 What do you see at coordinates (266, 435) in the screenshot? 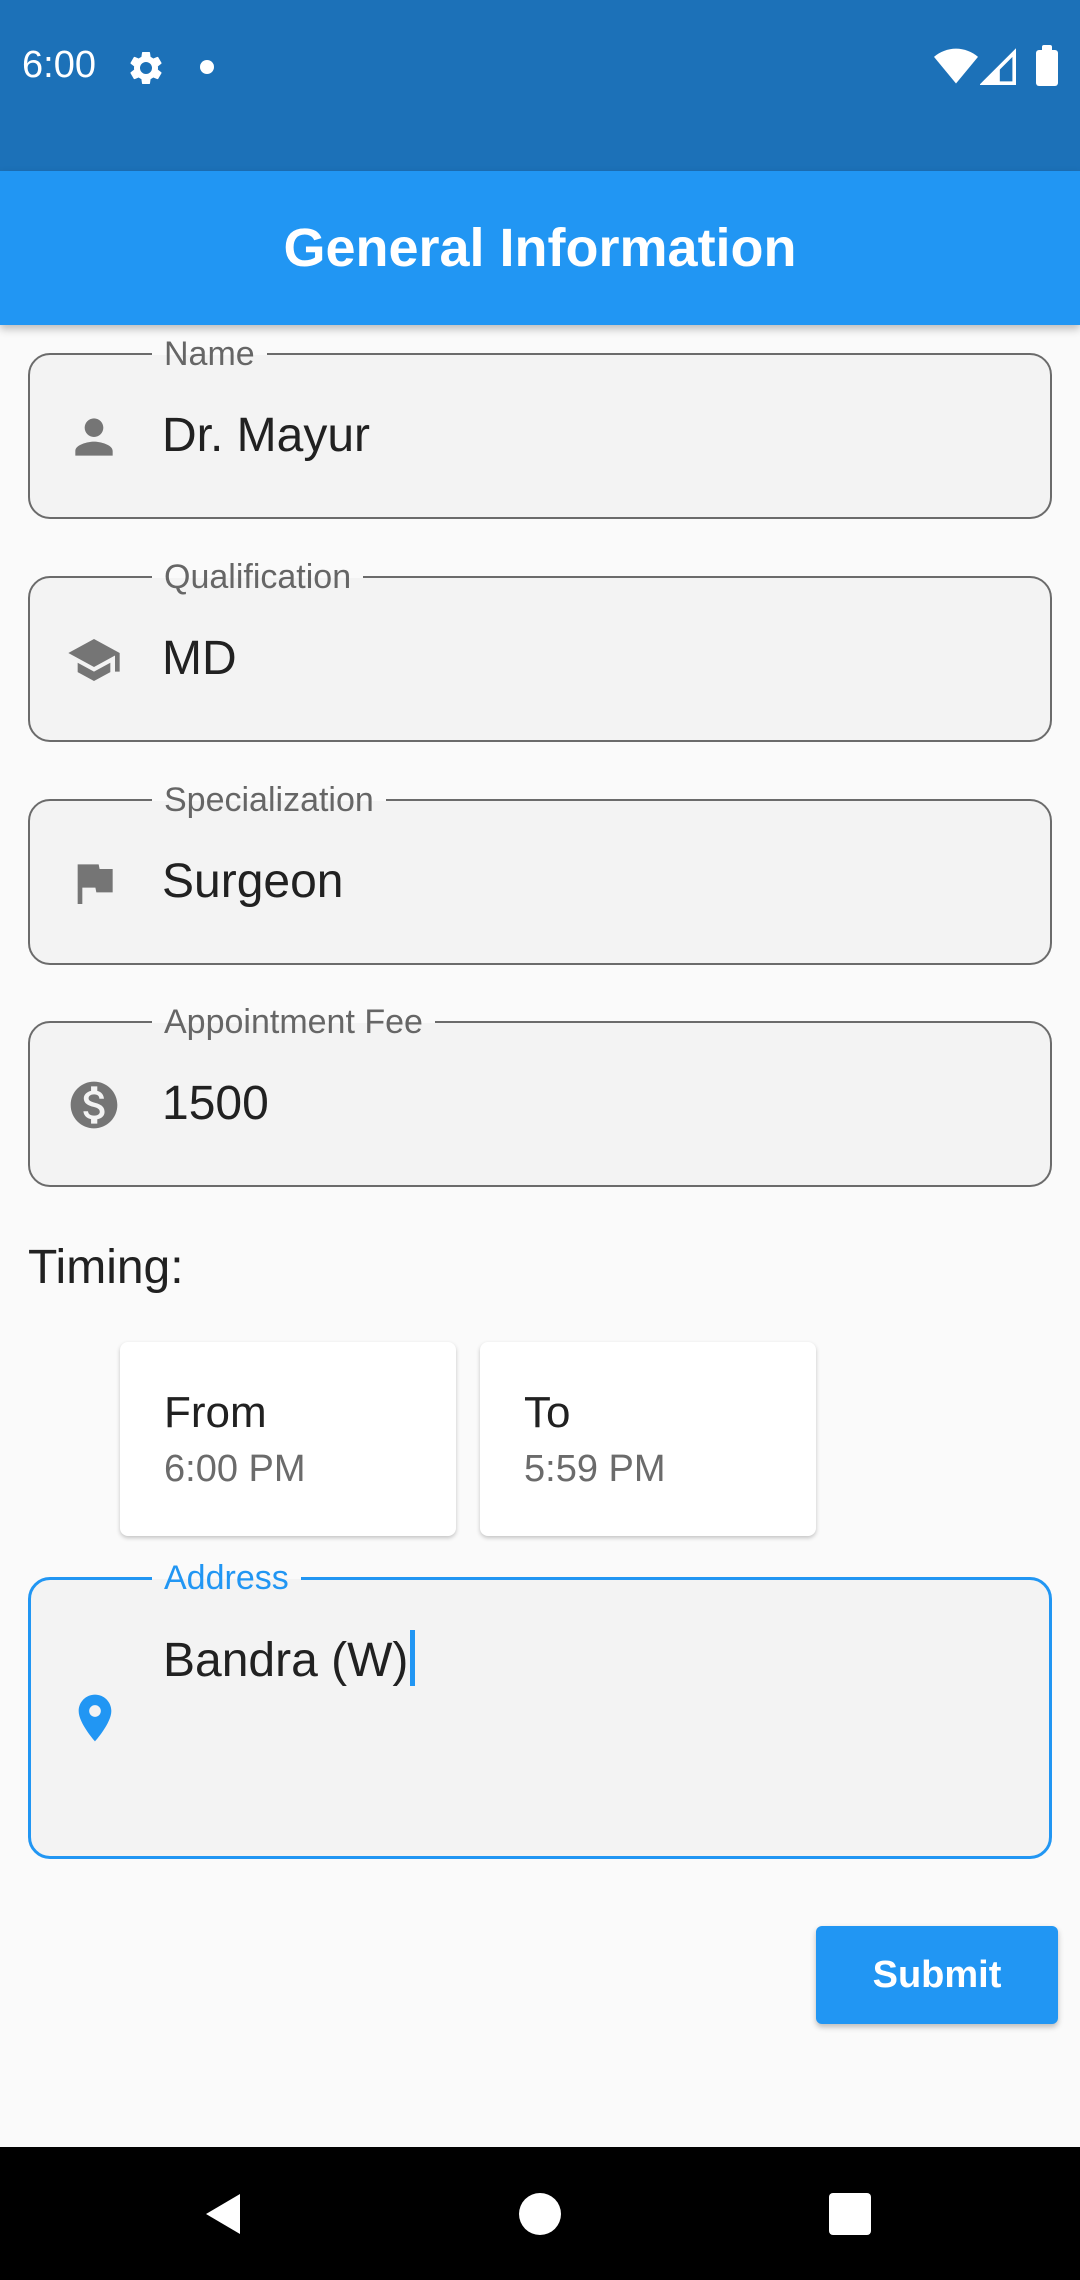
I see `name-field-value: Dr. Mayur` at bounding box center [266, 435].